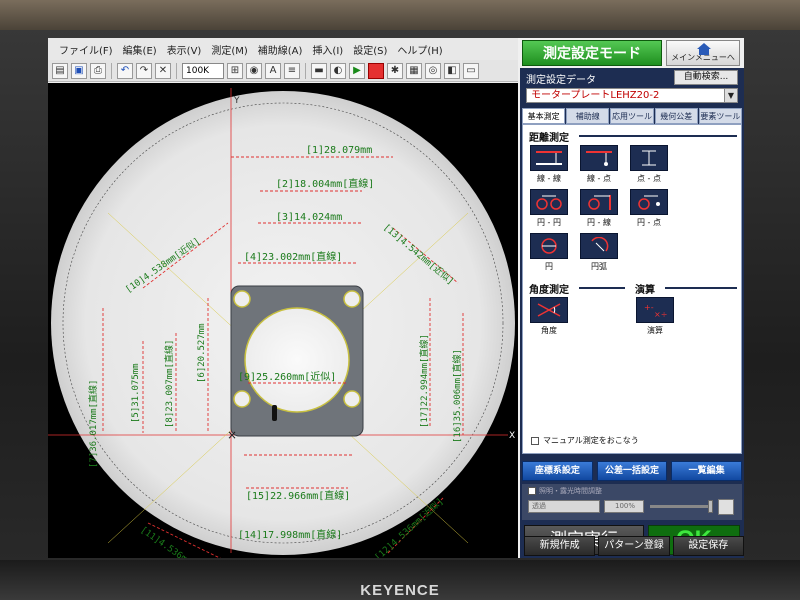  Describe the element at coordinates (357, 70) in the screenshot. I see `play-icon: ▶` at that location.